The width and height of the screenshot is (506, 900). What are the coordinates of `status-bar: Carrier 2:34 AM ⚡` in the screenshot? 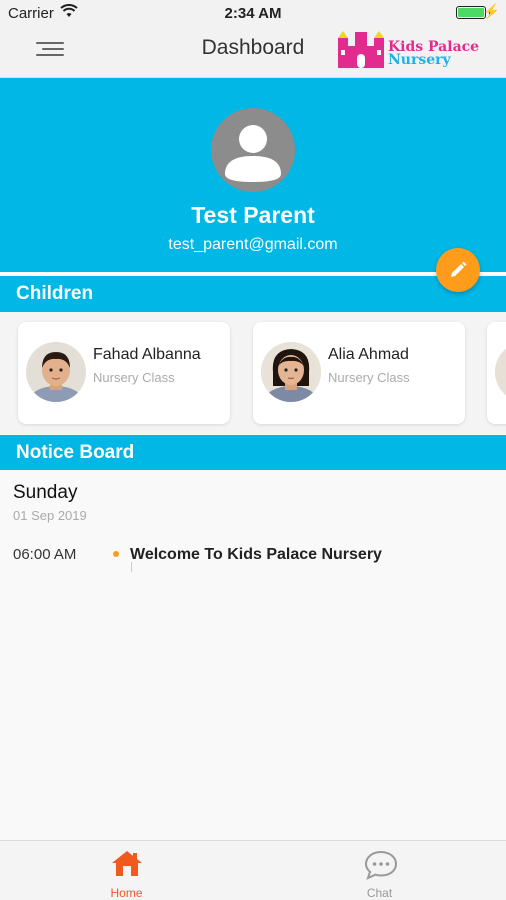 It's located at (253, 13).